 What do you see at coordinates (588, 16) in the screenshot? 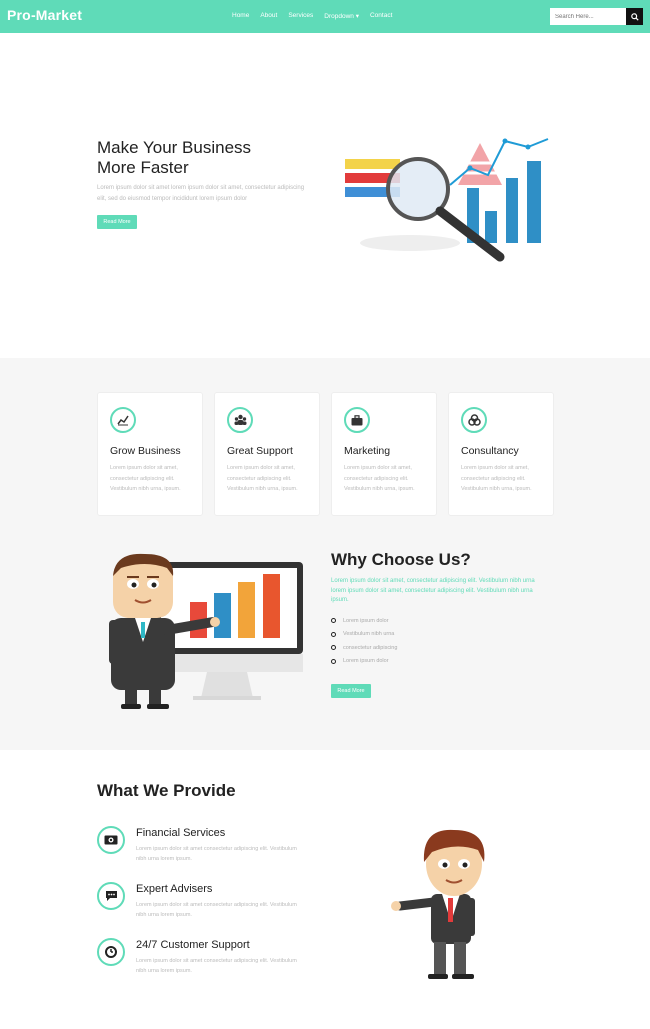
I see `search-input` at bounding box center [588, 16].